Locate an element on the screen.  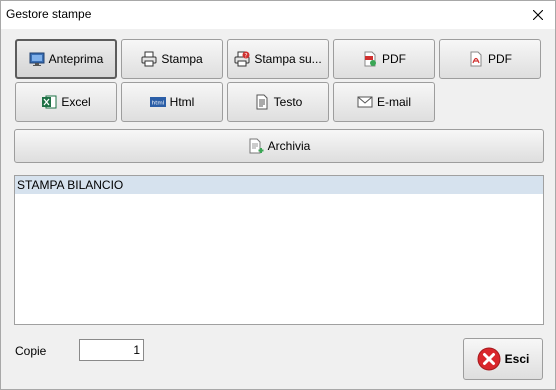
archivia-button: Archivia is located at coordinates (279, 146).